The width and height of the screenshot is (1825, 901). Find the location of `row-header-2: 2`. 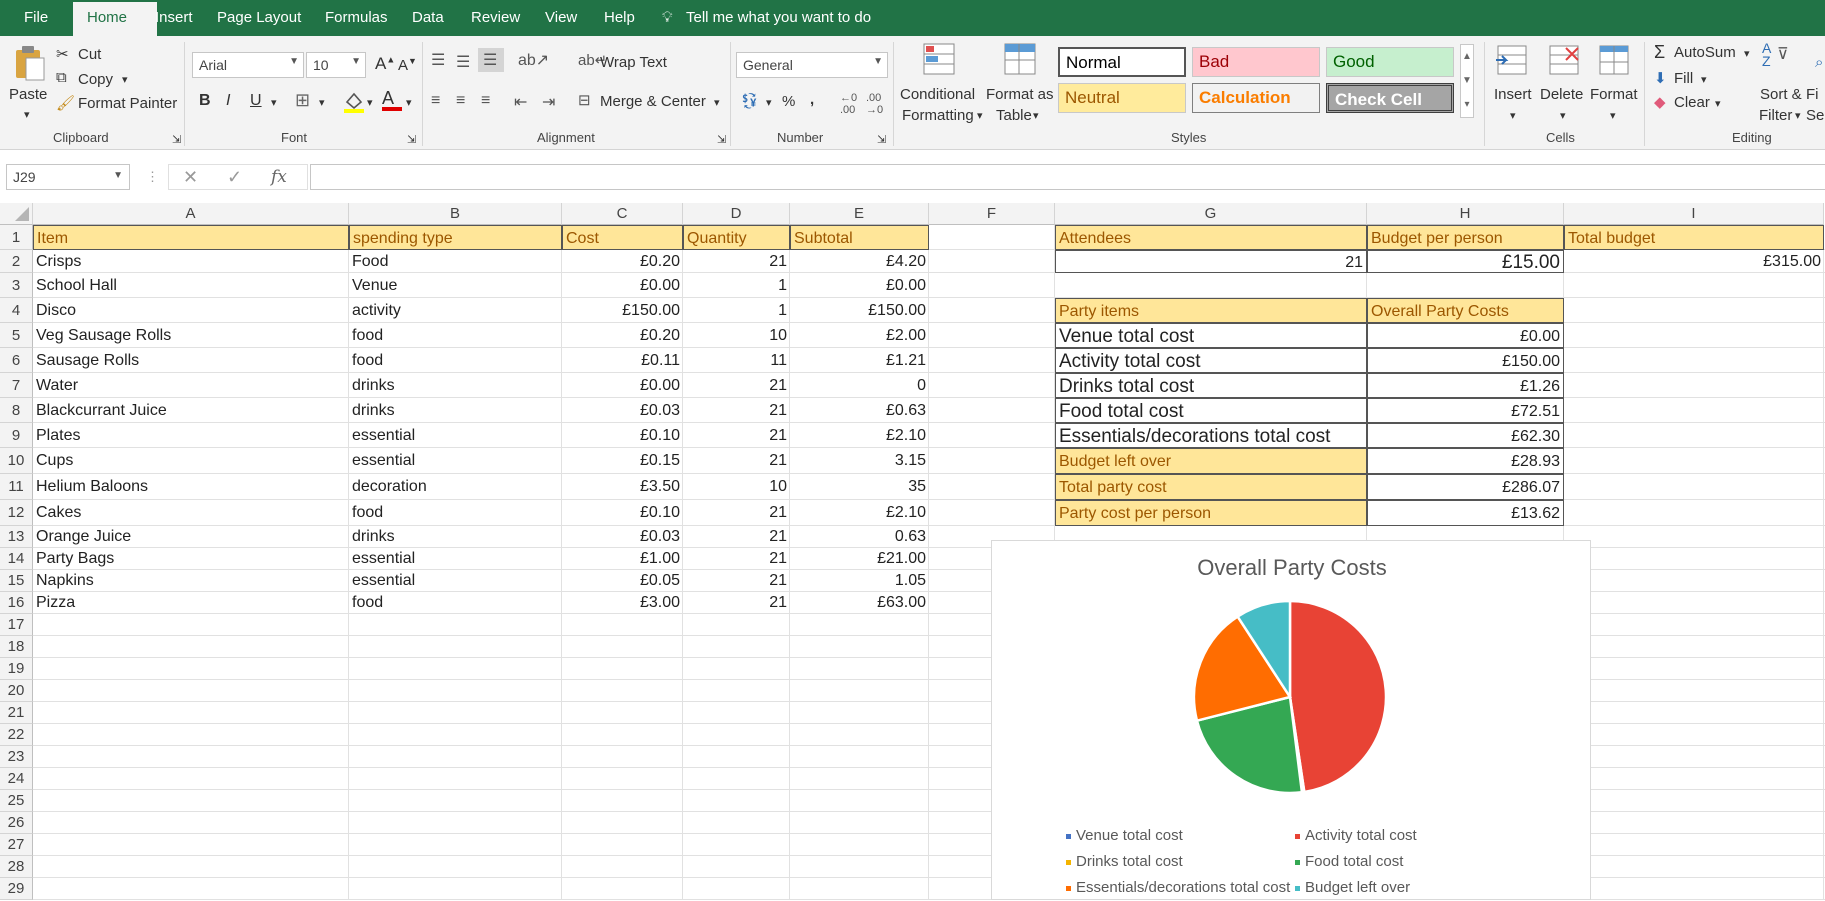

row-header-2: 2 is located at coordinates (16, 261).